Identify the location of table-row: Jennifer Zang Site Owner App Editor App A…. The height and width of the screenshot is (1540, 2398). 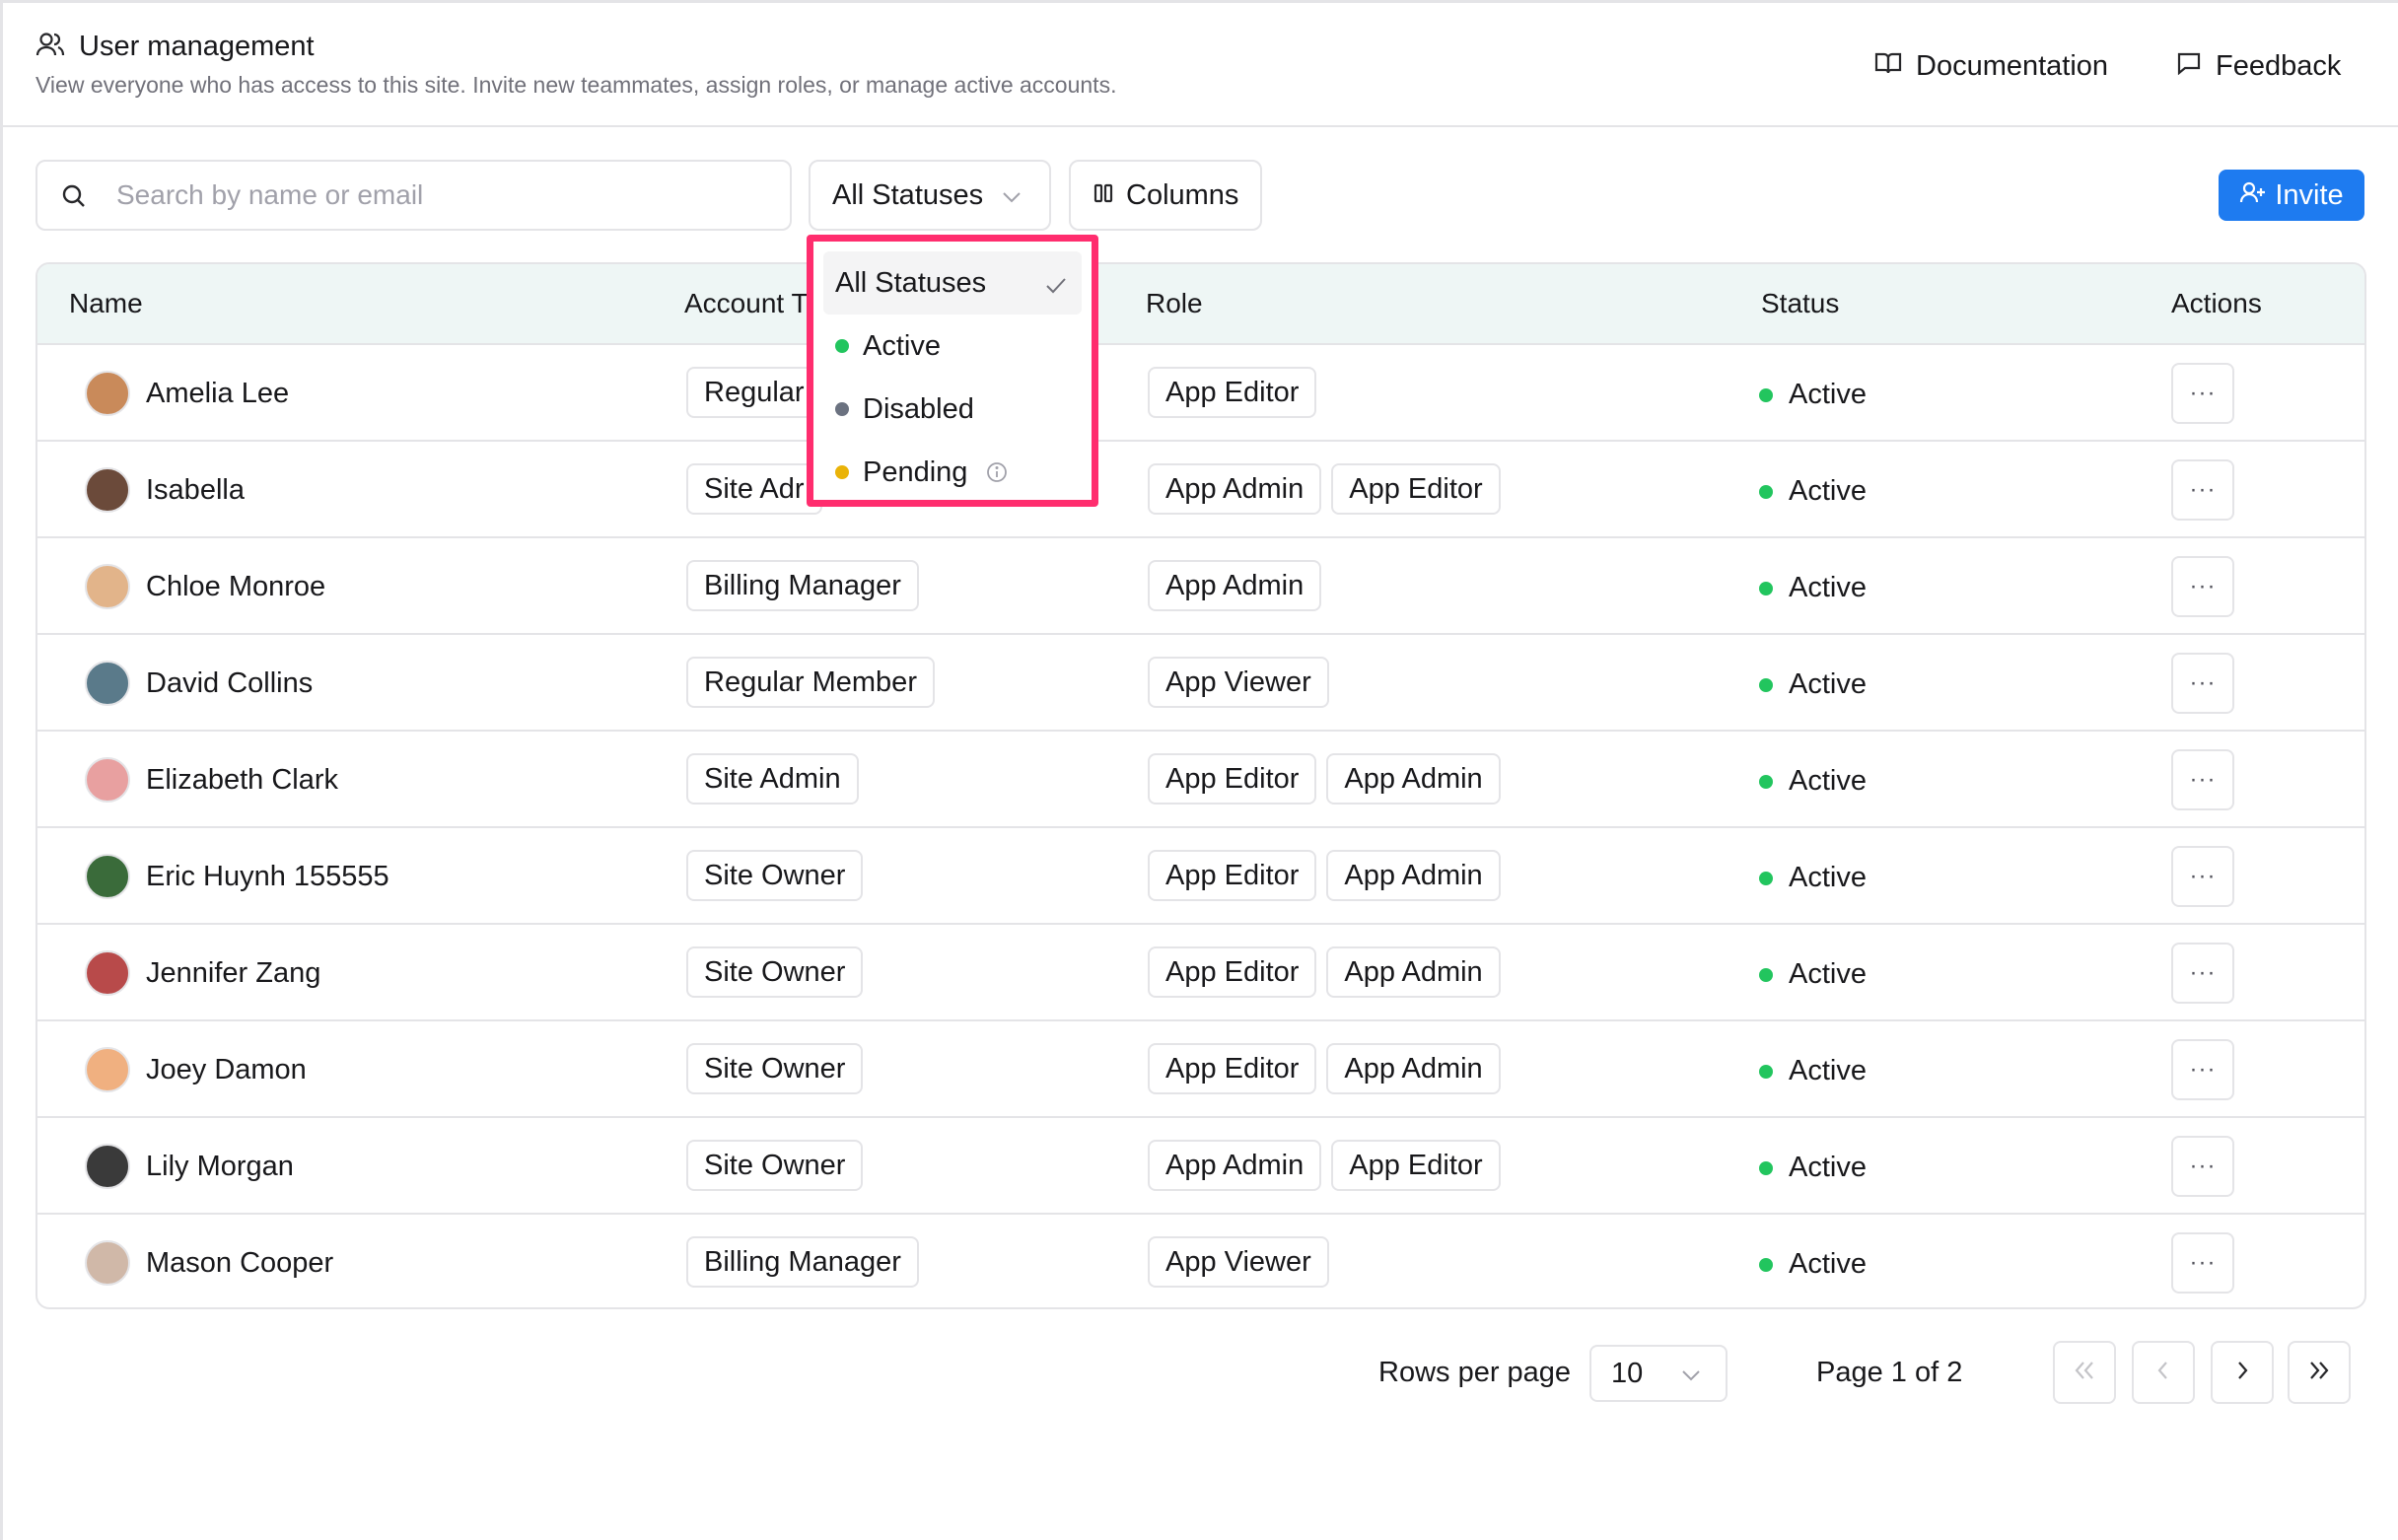
(1201, 973).